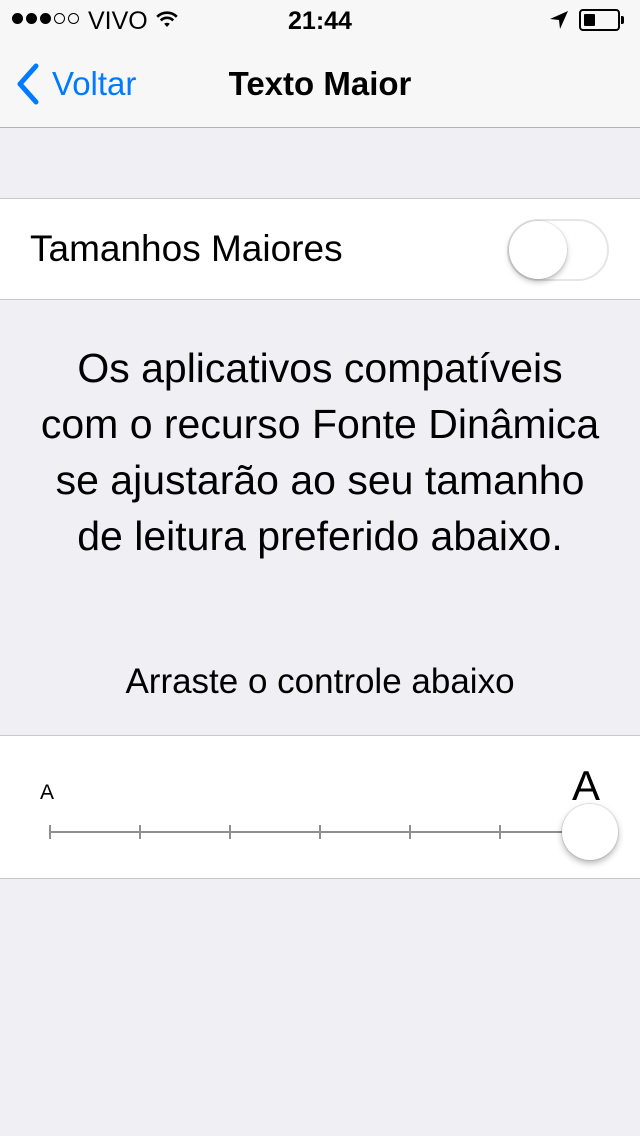 The height and width of the screenshot is (1136, 640). I want to click on status-bar: VIVO 21:44, so click(320, 20).